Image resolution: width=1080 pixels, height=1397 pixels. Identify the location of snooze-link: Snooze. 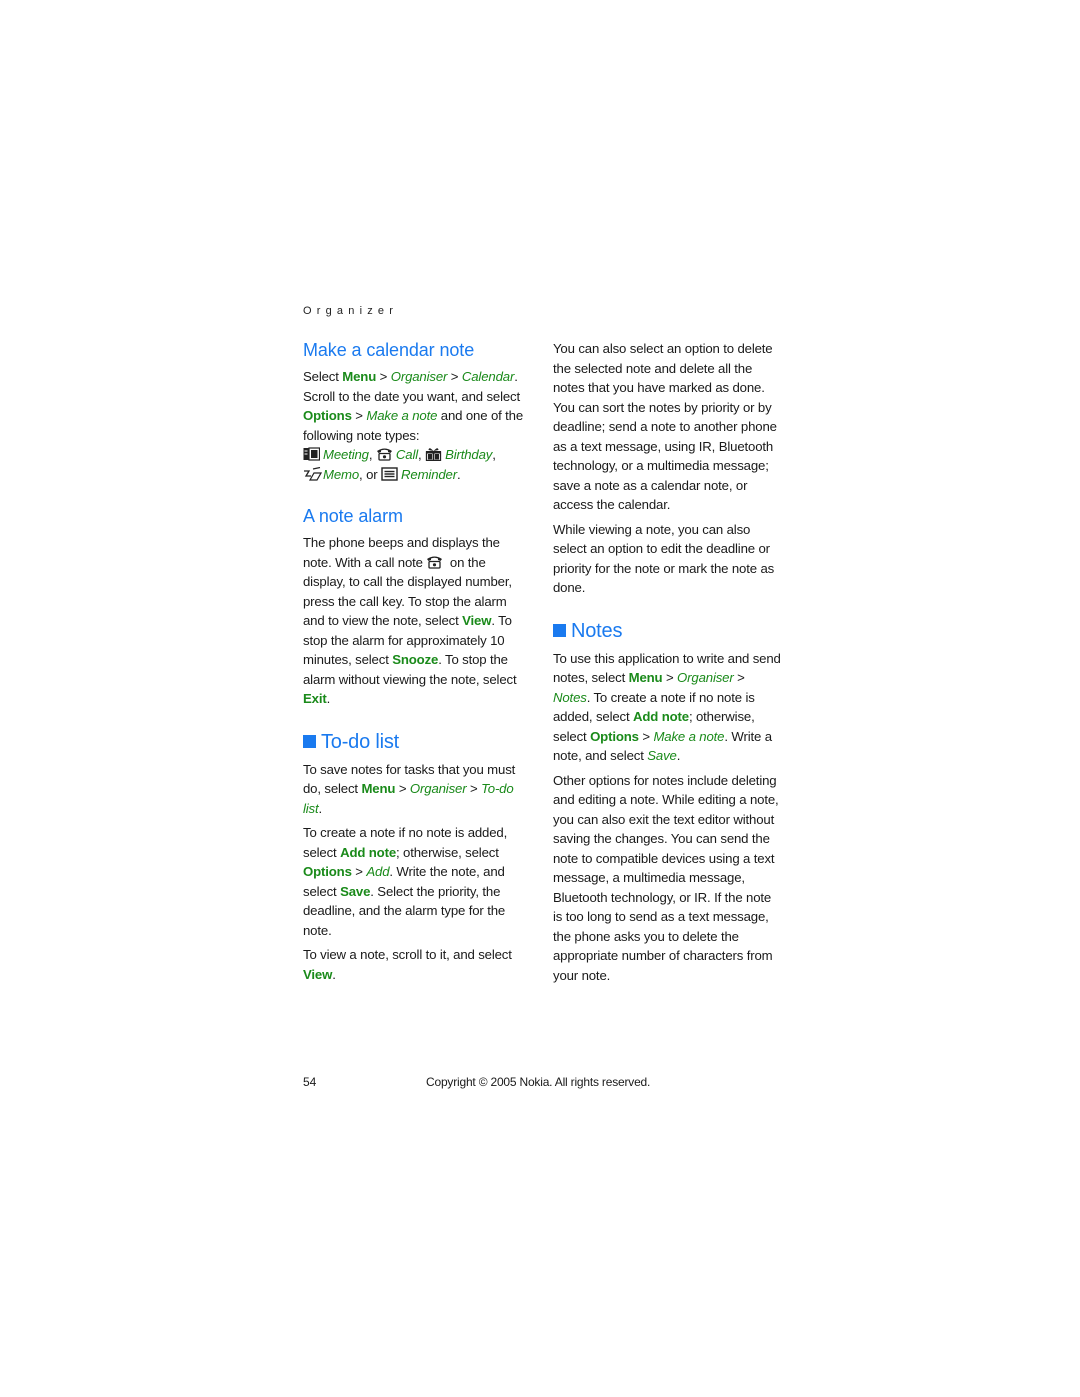
(415, 659).